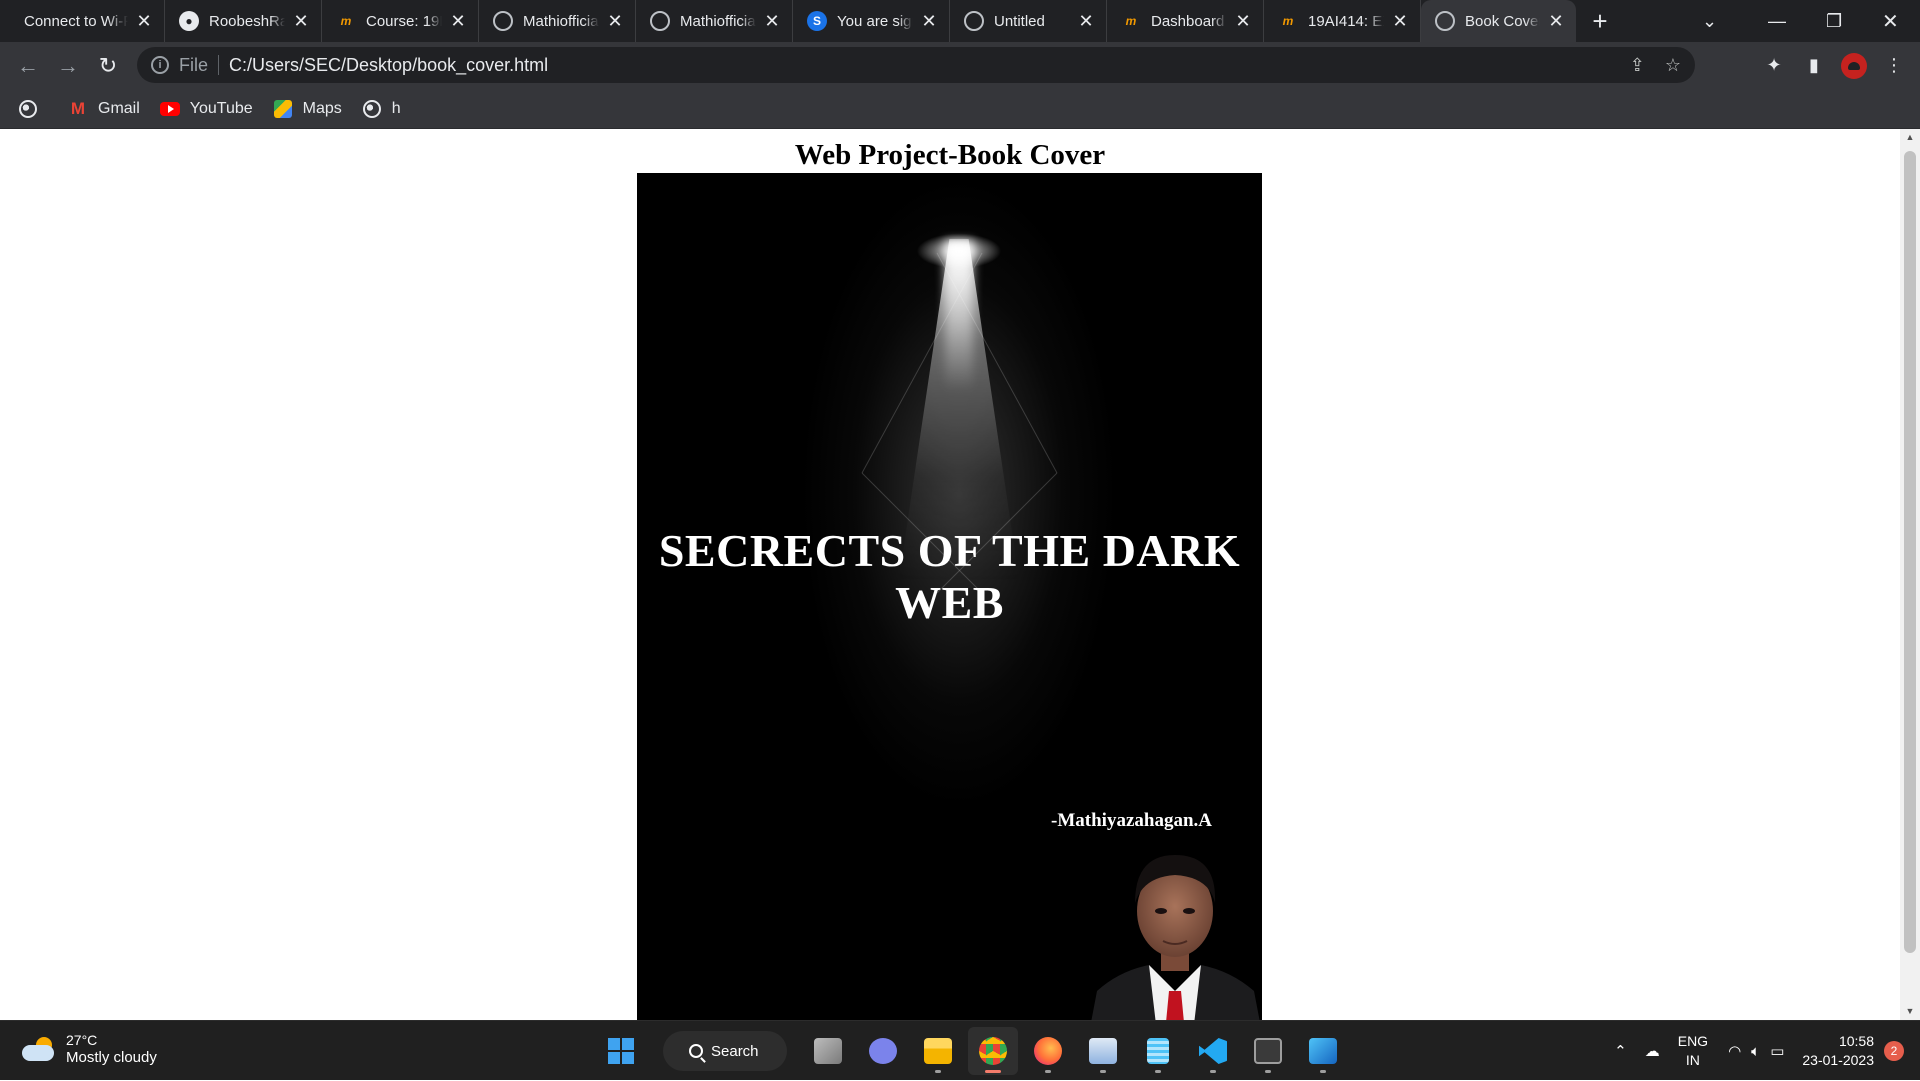 This screenshot has width=1920, height=1081. I want to click on clock-time: 10:58, so click(1856, 1041).